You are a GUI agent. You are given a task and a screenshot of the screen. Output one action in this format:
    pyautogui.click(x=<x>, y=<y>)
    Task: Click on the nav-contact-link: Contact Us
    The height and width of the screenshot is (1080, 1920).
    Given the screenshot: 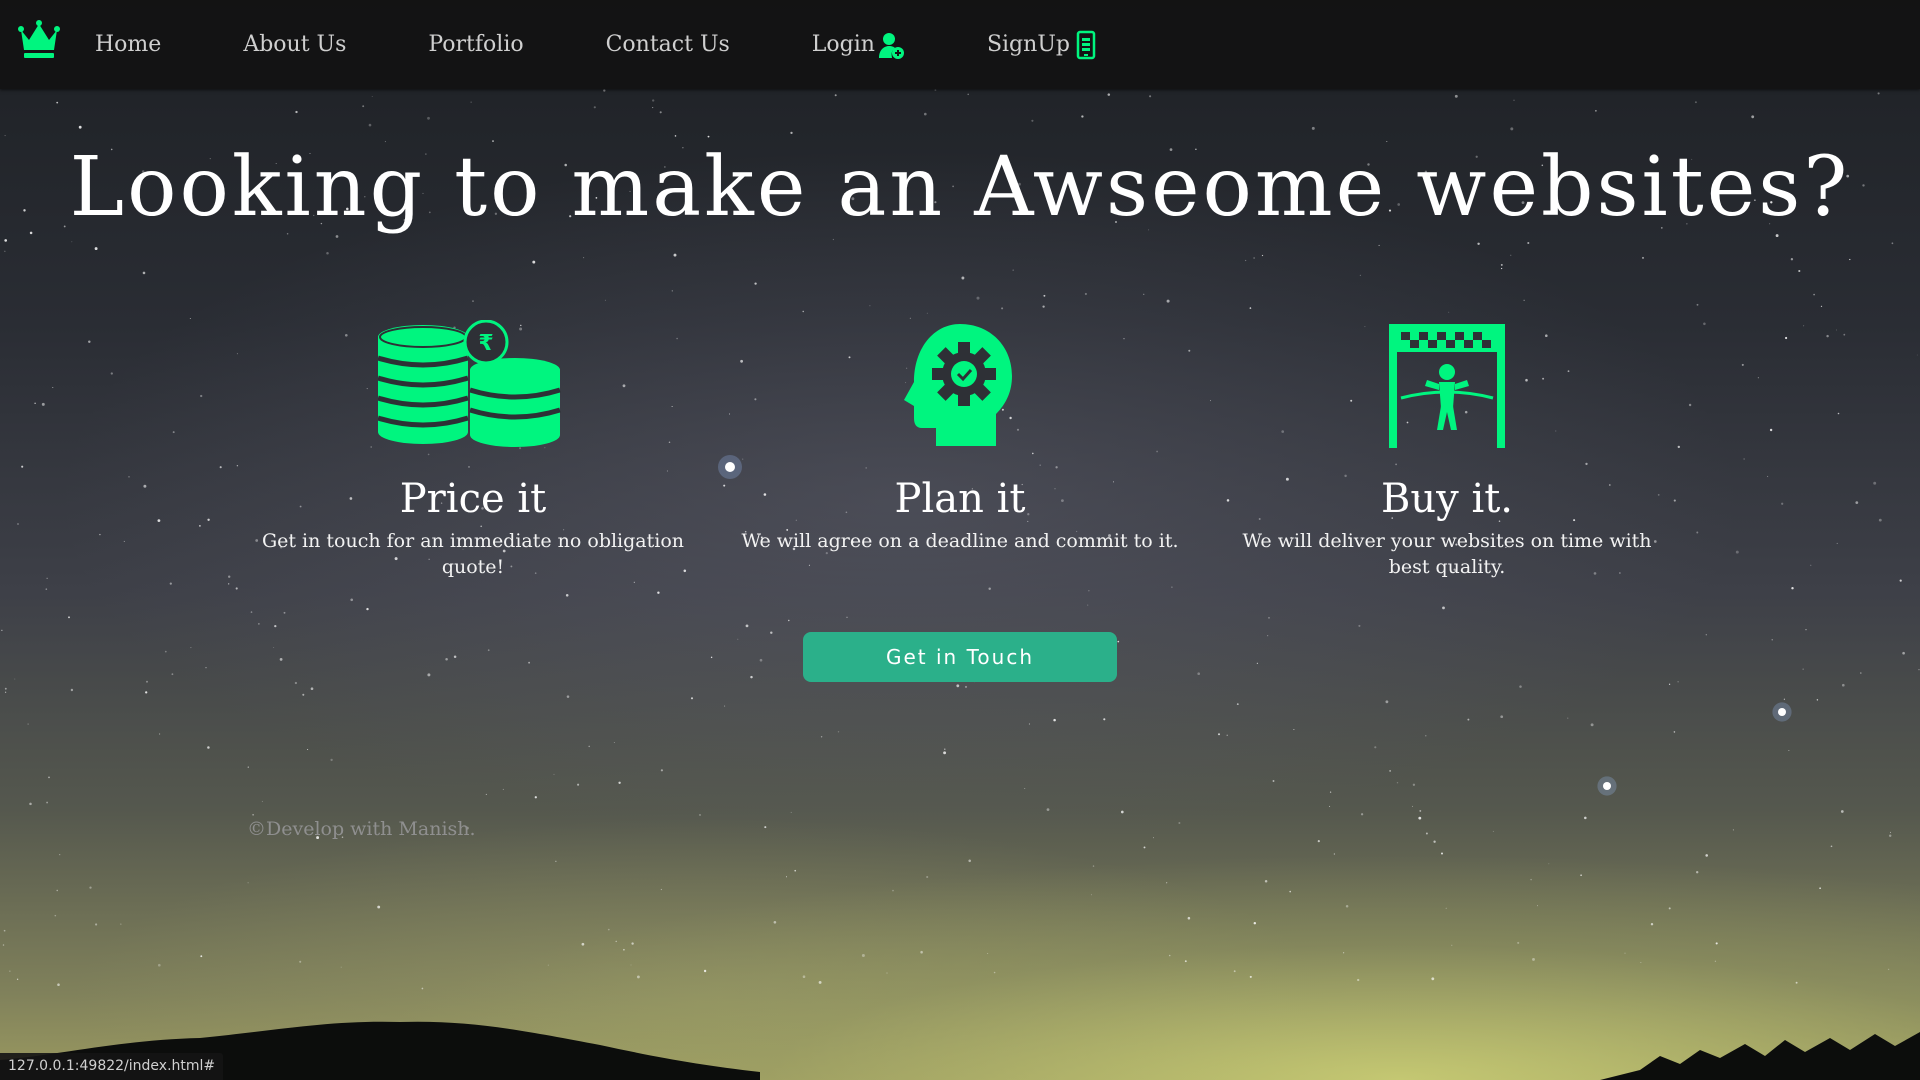 What is the action you would take?
    pyautogui.click(x=668, y=44)
    